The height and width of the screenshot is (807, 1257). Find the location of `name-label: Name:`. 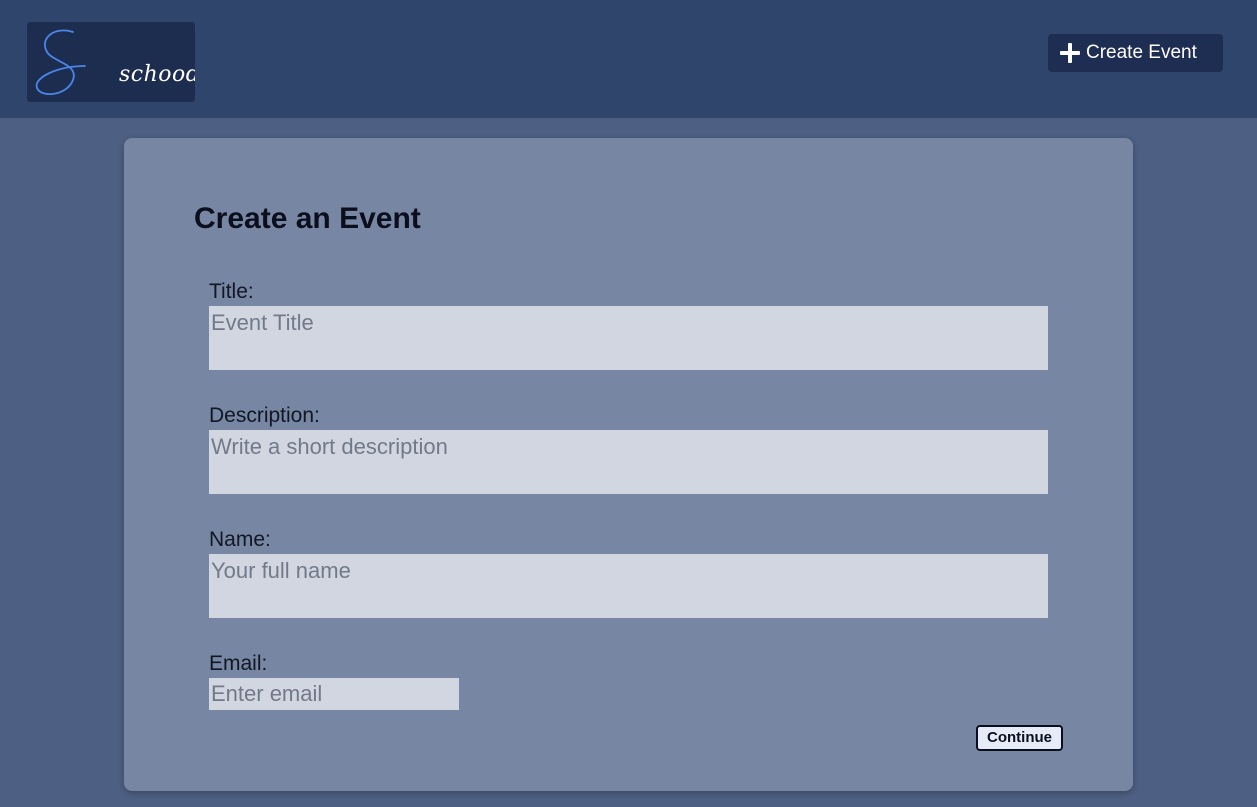

name-label: Name: is located at coordinates (240, 539).